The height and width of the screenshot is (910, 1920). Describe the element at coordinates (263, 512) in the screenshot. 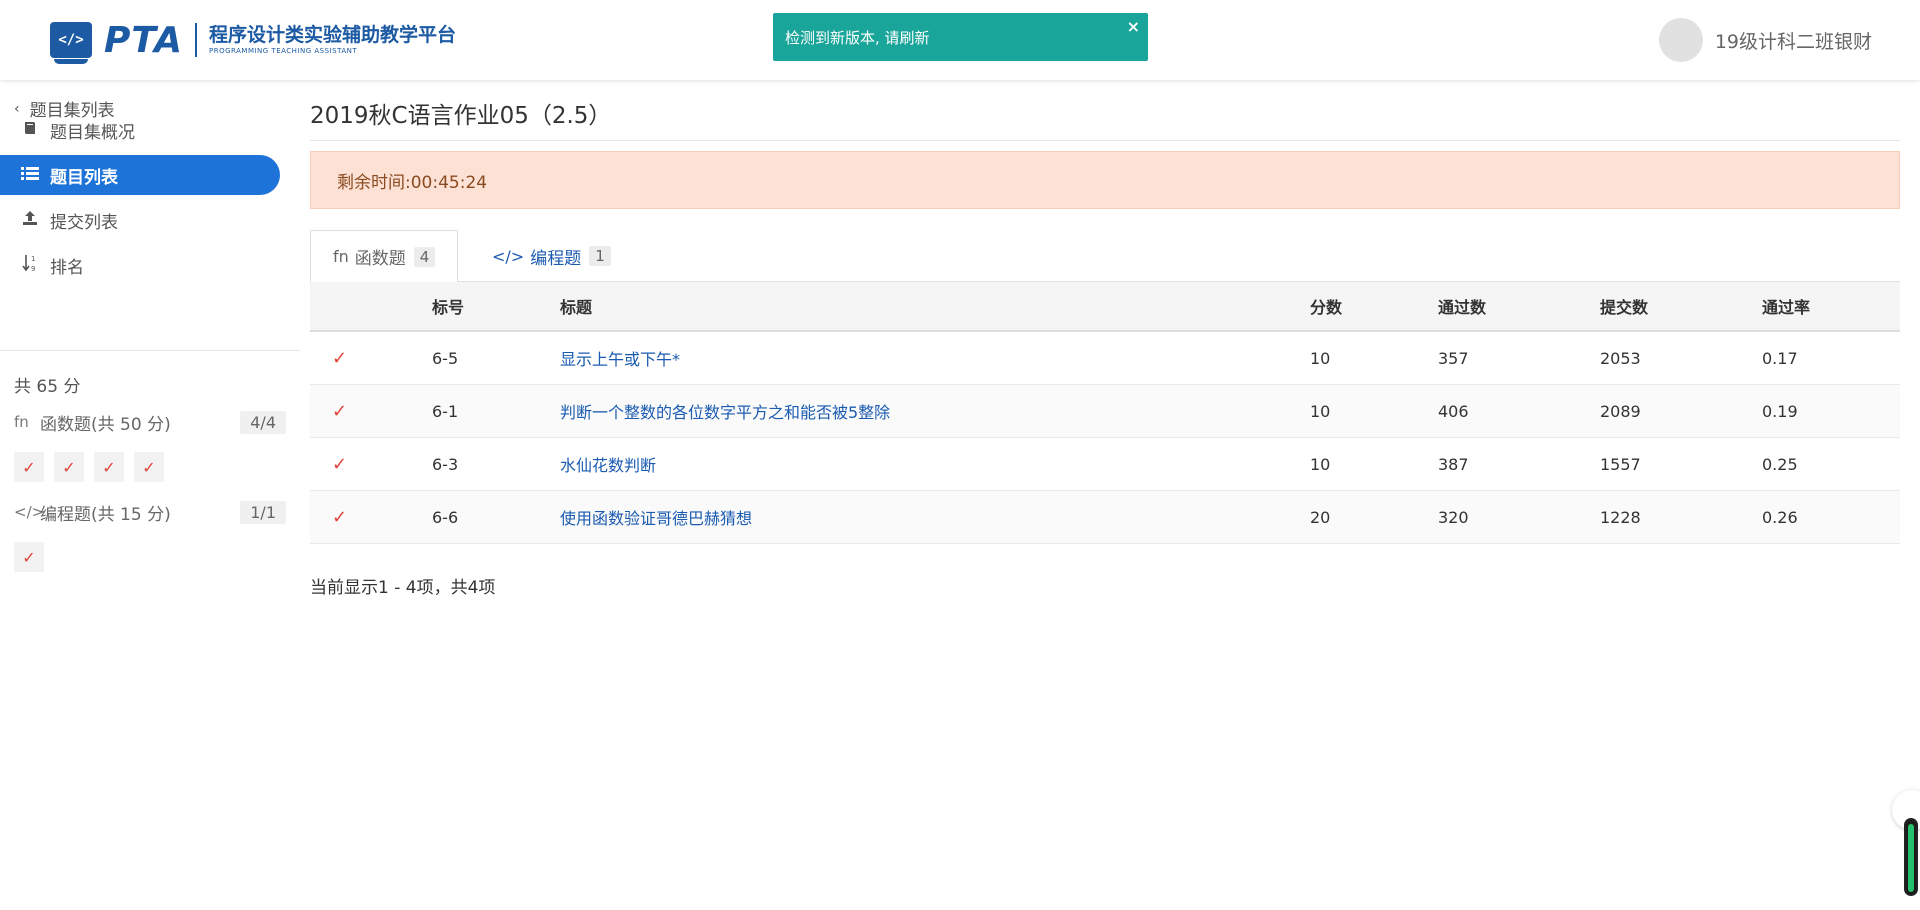

I see `category-count: 1/1` at that location.